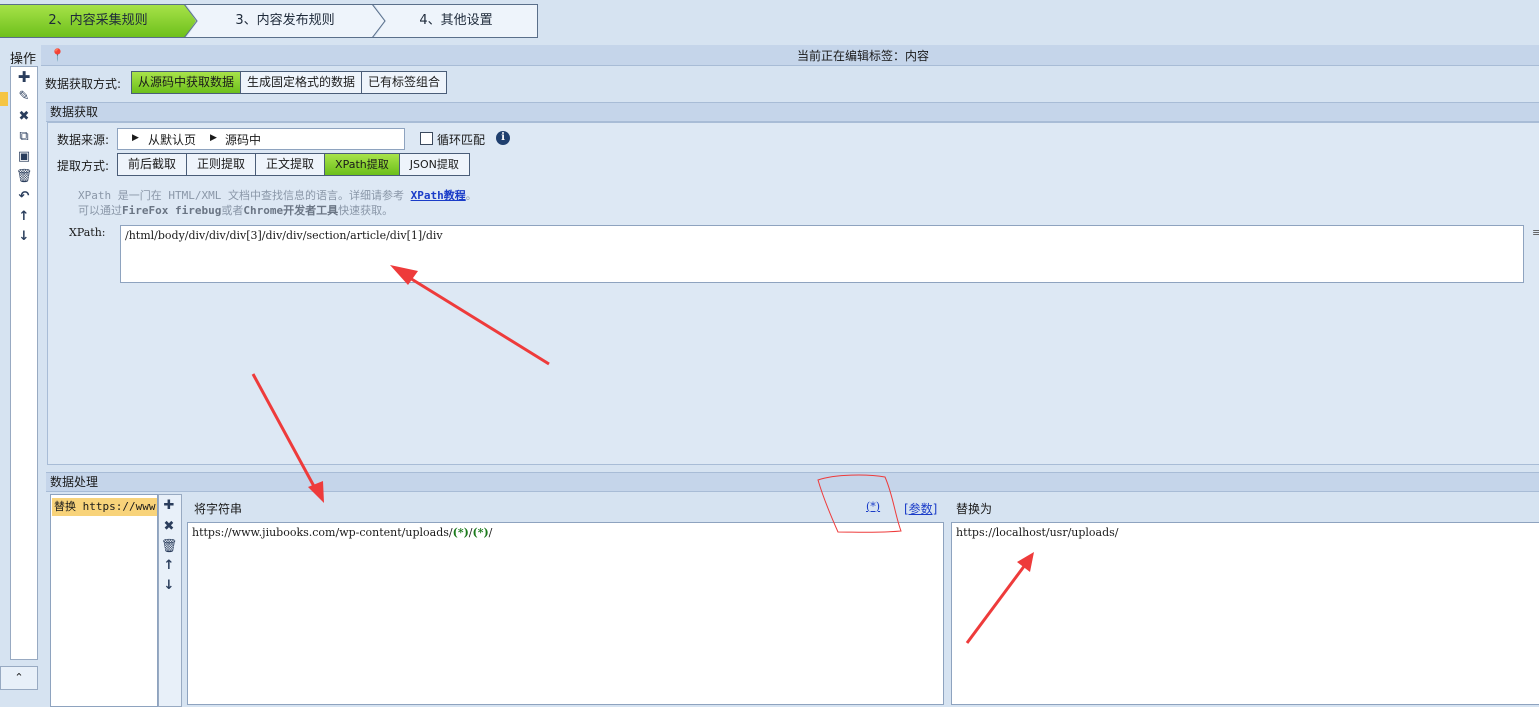  I want to click on source-label: 数据来源:, so click(83, 140).